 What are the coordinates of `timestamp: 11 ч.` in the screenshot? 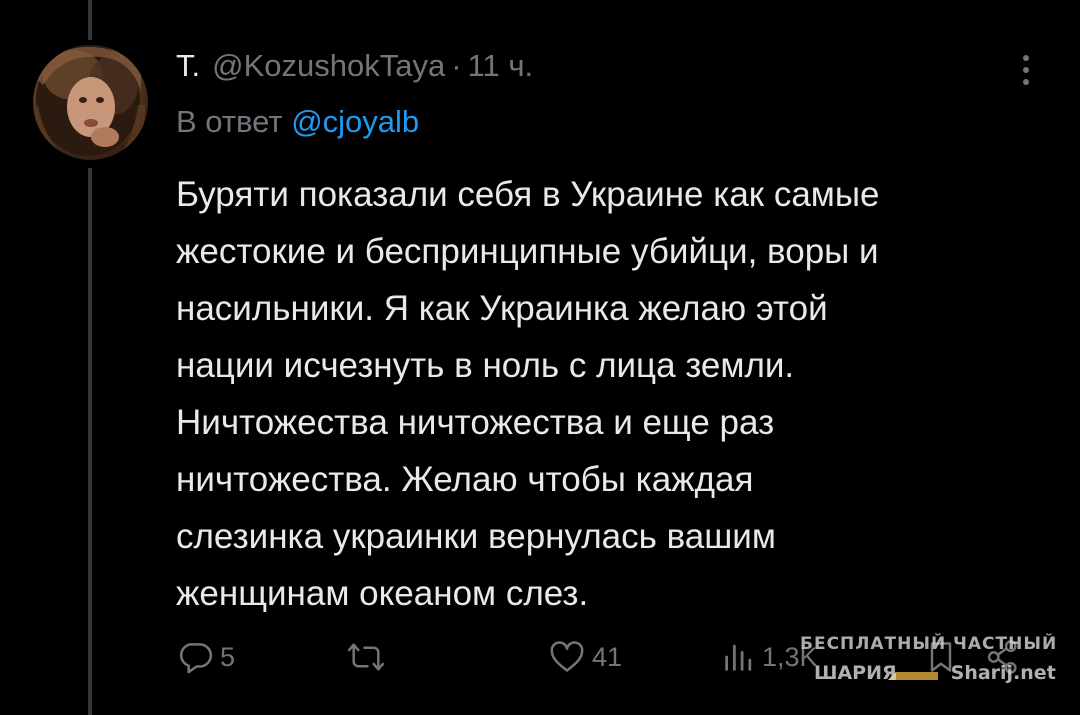 It's located at (501, 66).